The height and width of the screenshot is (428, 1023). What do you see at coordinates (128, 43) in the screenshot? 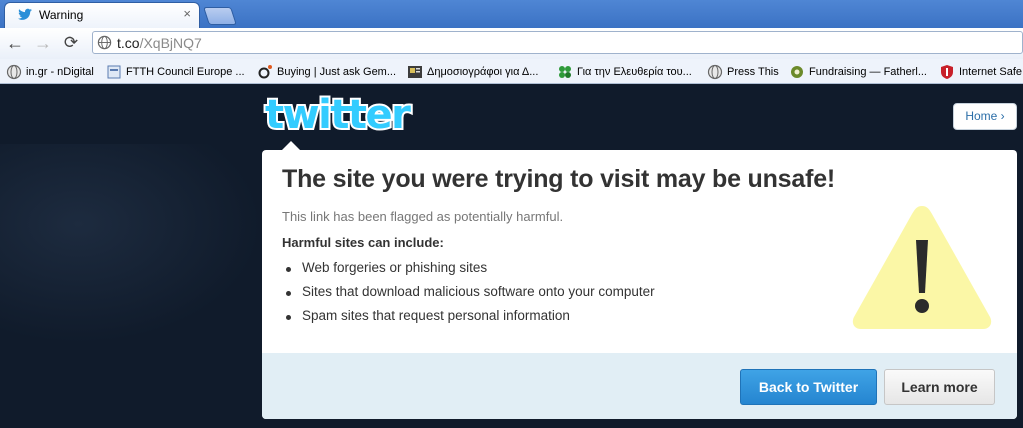
I see `url-host: t.co` at bounding box center [128, 43].